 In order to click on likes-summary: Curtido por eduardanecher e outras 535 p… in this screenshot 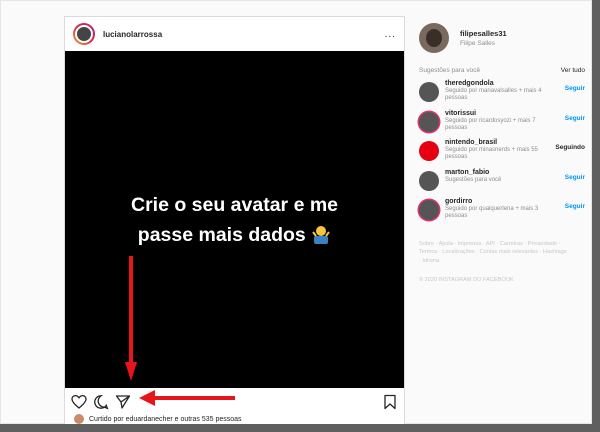, I will do `click(158, 419)`.